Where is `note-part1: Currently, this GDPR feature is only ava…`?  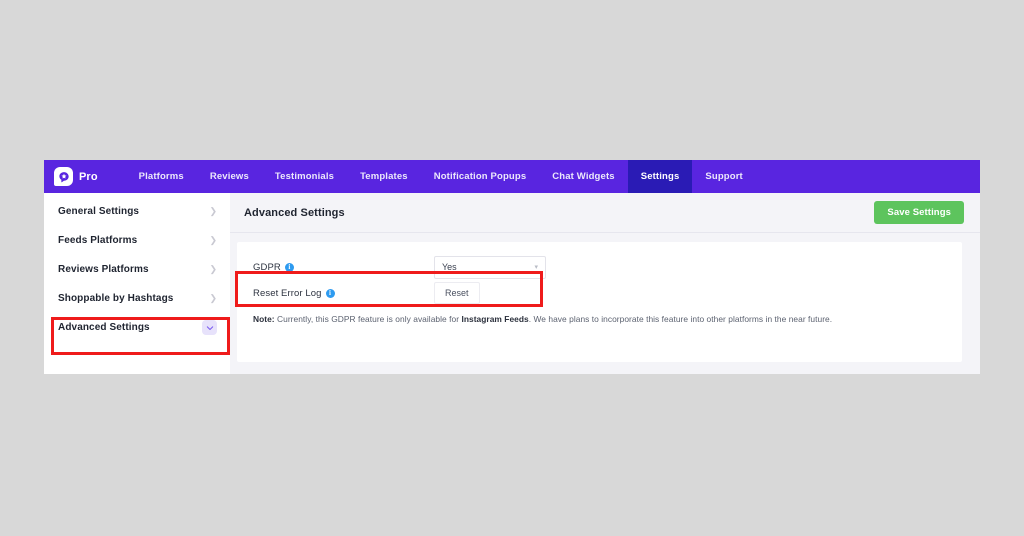 note-part1: Currently, this GDPR feature is only ava… is located at coordinates (368, 319).